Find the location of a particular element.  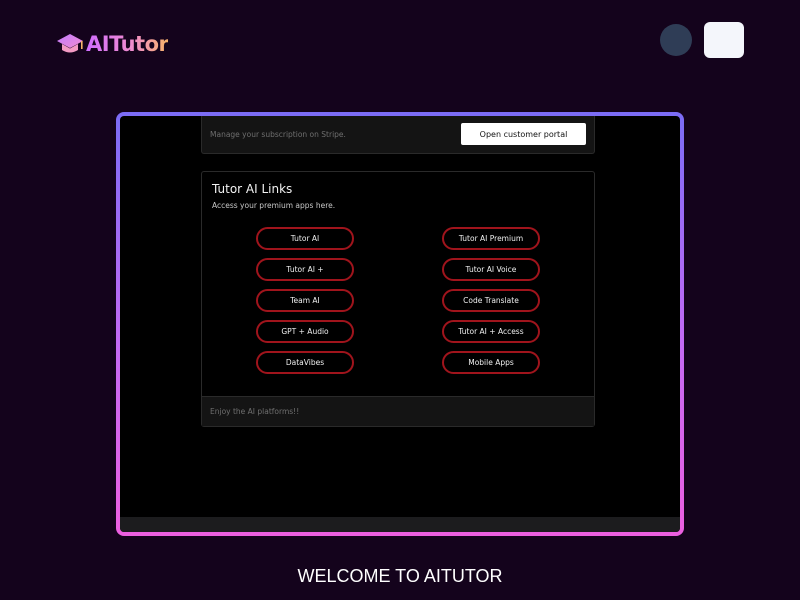

link-gpt-audio: GPT + Audio is located at coordinates (305, 331).